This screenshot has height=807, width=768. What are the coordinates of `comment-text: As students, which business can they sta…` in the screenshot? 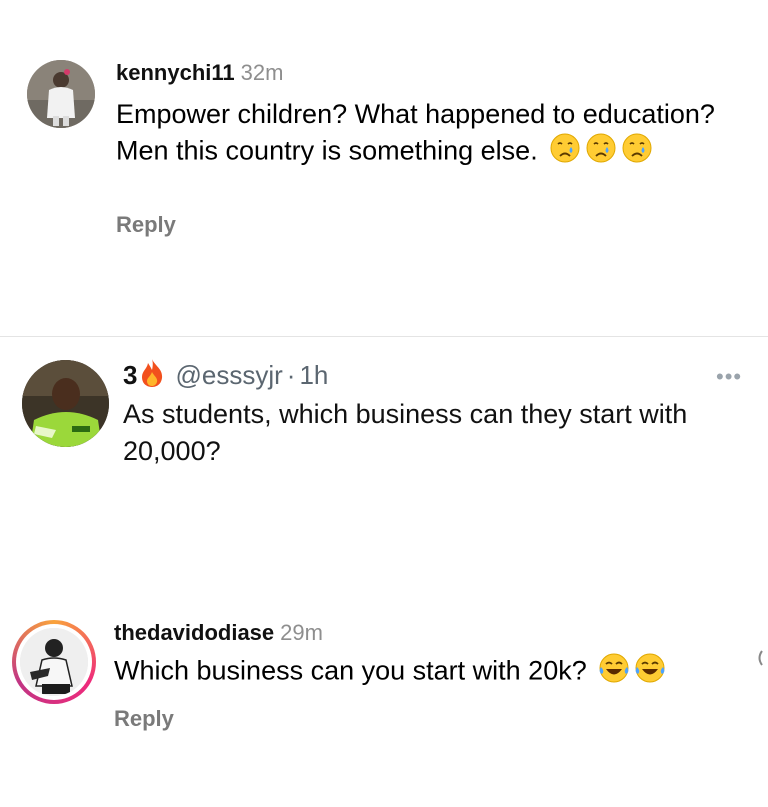 It's located at (405, 432).